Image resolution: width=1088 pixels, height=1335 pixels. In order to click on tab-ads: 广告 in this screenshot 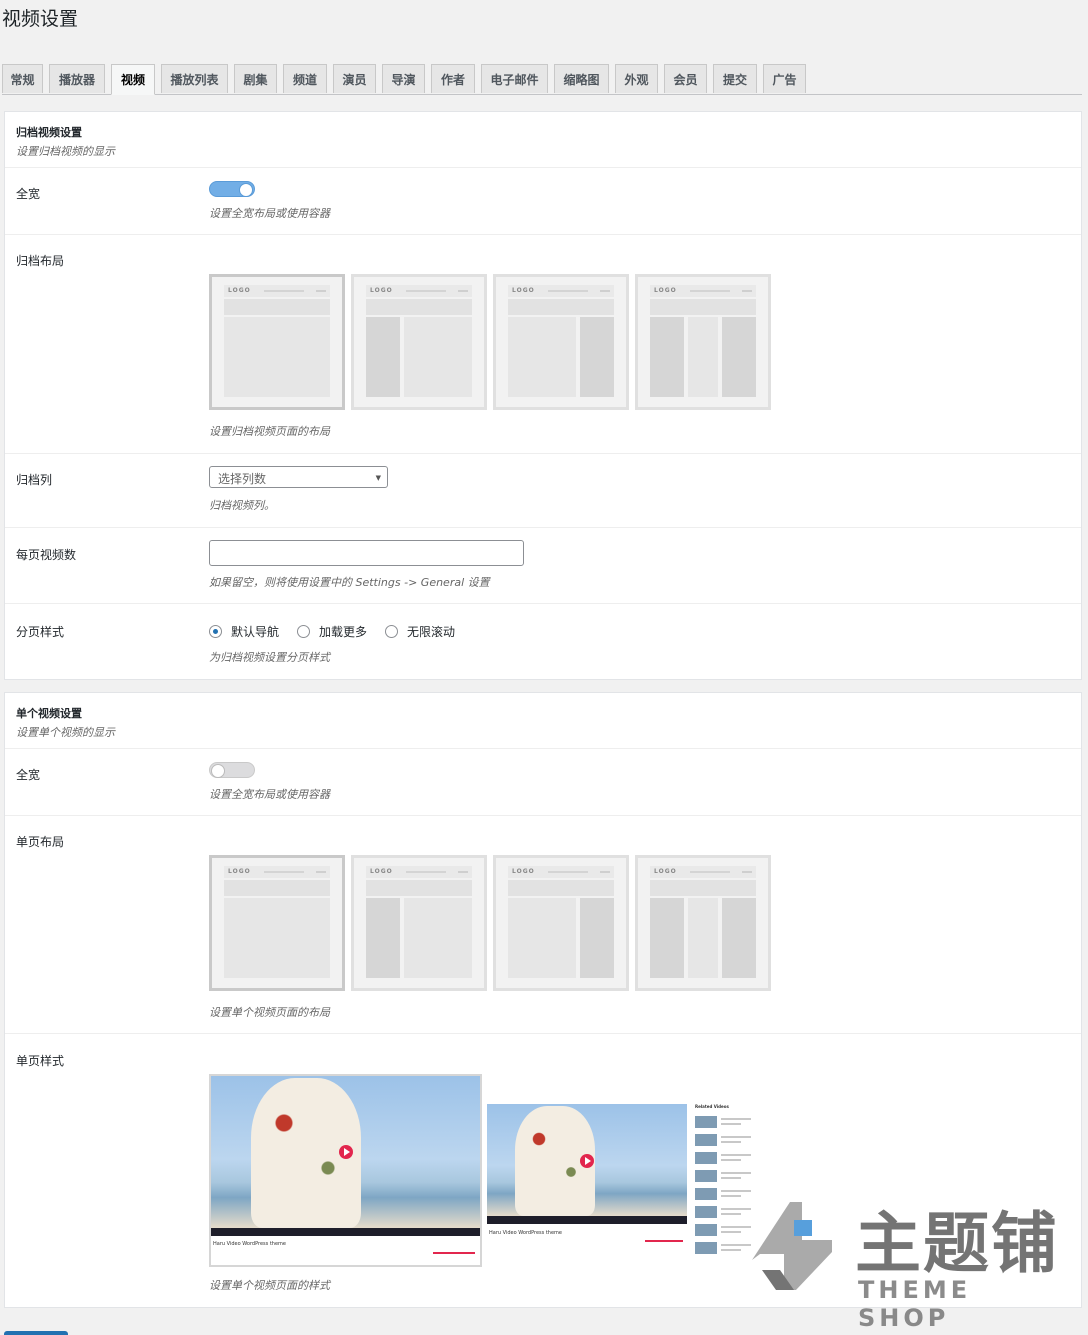, I will do `click(784, 78)`.